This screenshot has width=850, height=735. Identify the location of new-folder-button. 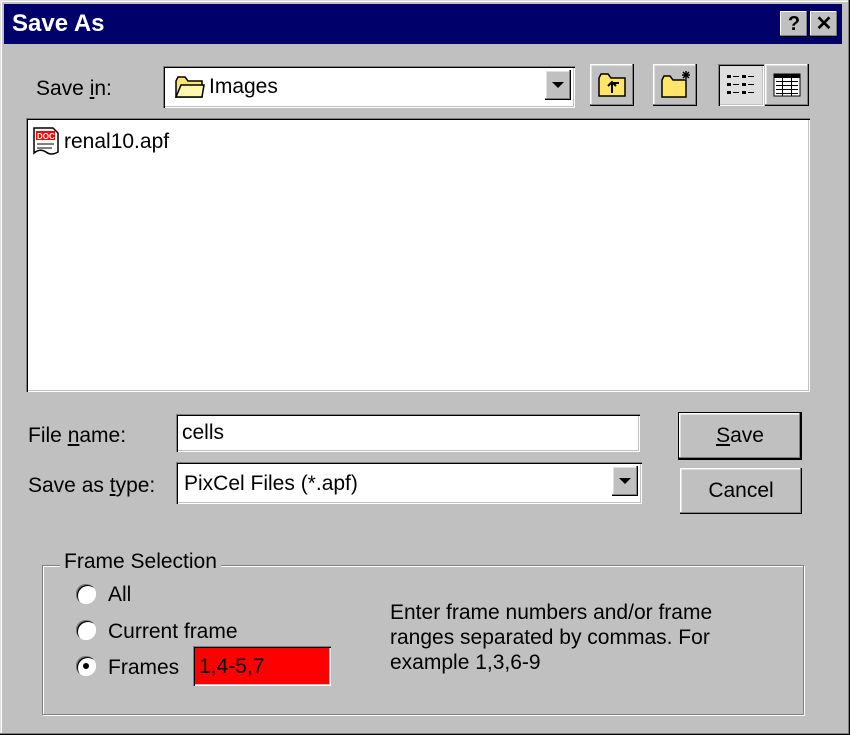
(675, 85).